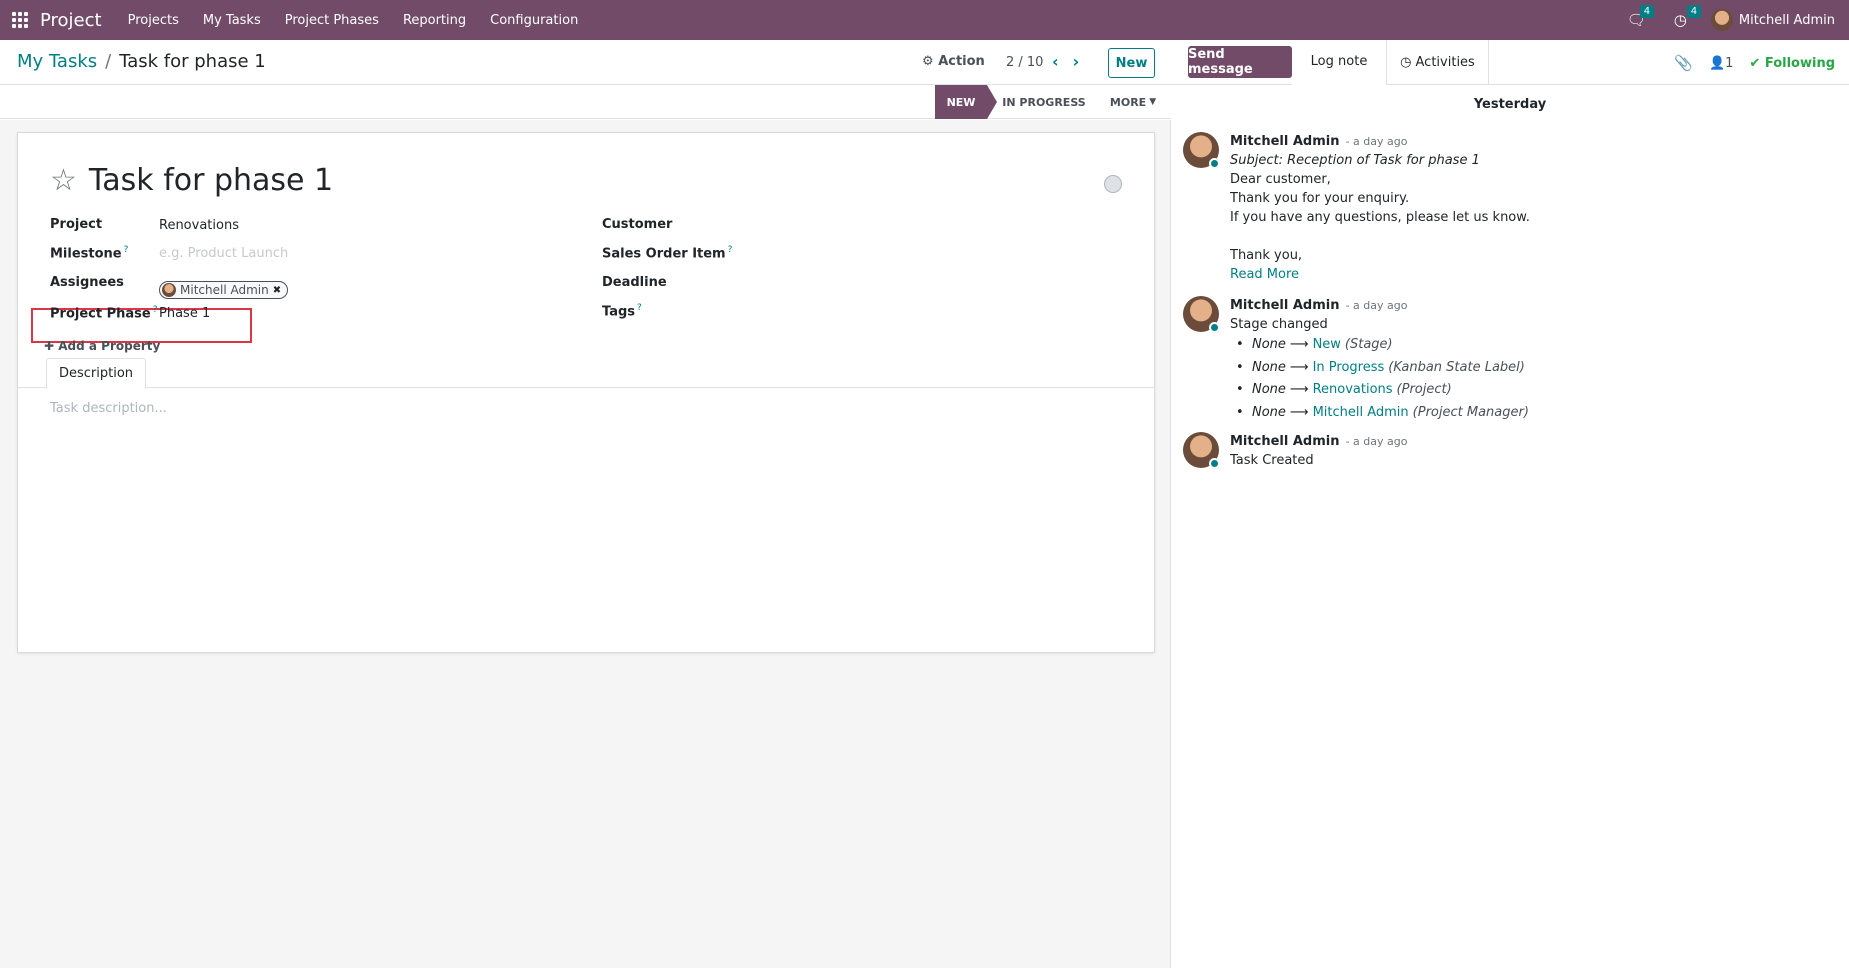 This screenshot has height=968, width=1849. What do you see at coordinates (1729, 63) in the screenshot?
I see `followers-count: 1` at bounding box center [1729, 63].